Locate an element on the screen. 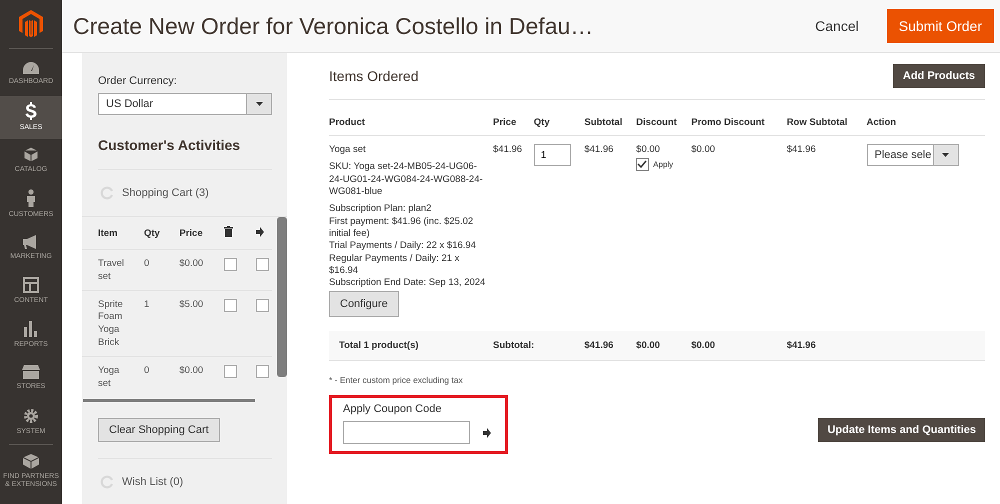 This screenshot has width=1000, height=504. layout-icon is located at coordinates (31, 285).